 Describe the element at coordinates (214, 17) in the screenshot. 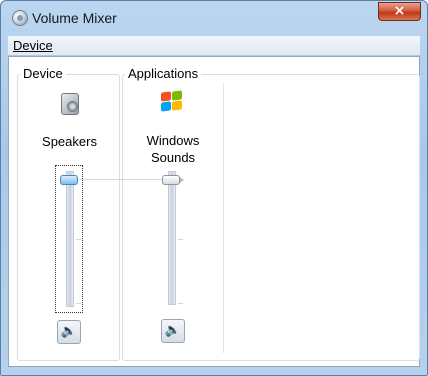

I see `title-bar: Volume Mixer ×` at that location.